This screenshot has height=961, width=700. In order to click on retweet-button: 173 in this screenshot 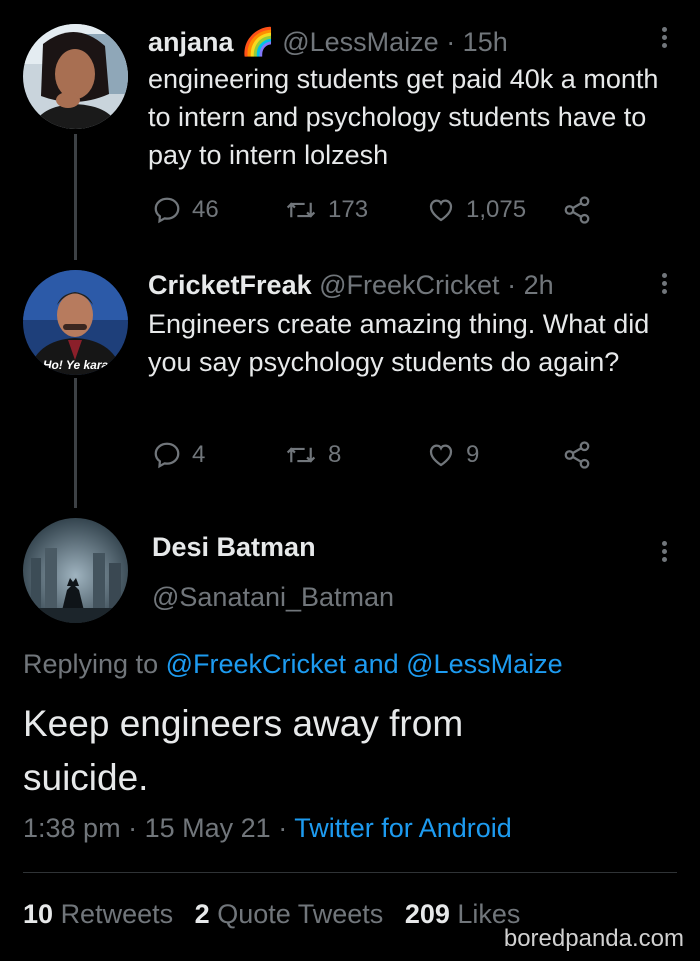, I will do `click(326, 210)`.